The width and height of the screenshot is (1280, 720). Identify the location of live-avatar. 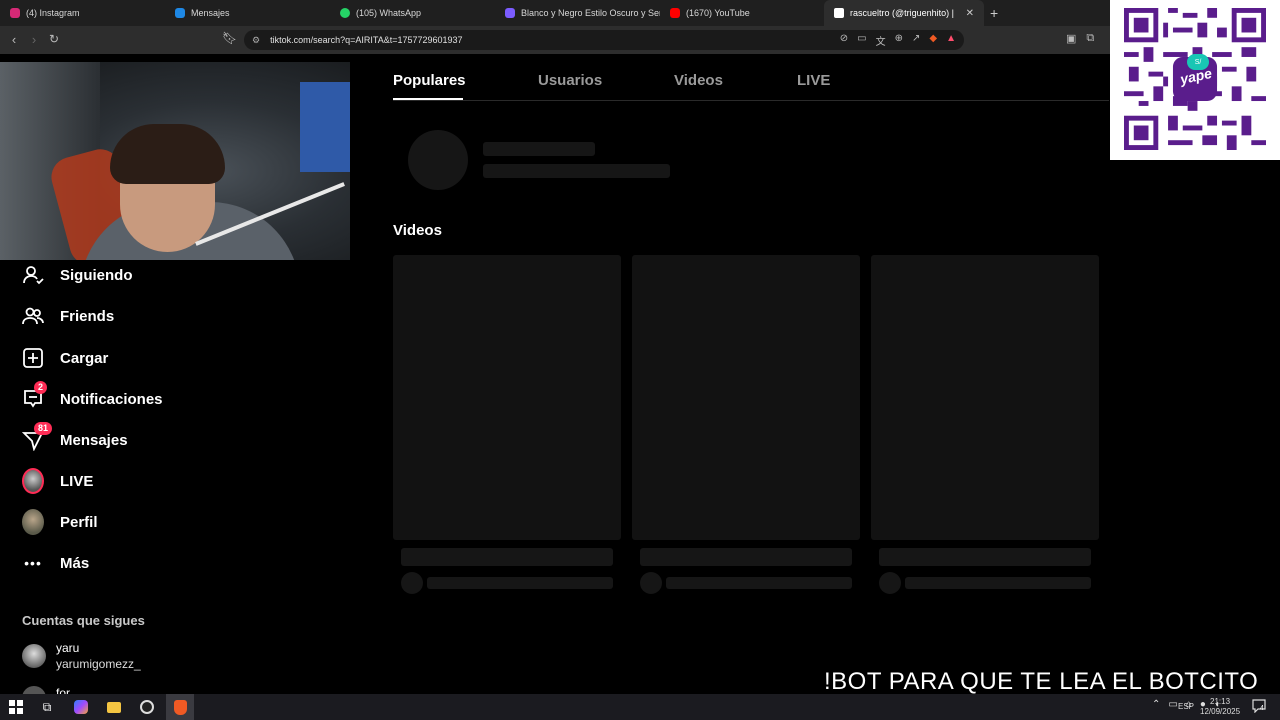
(33, 481).